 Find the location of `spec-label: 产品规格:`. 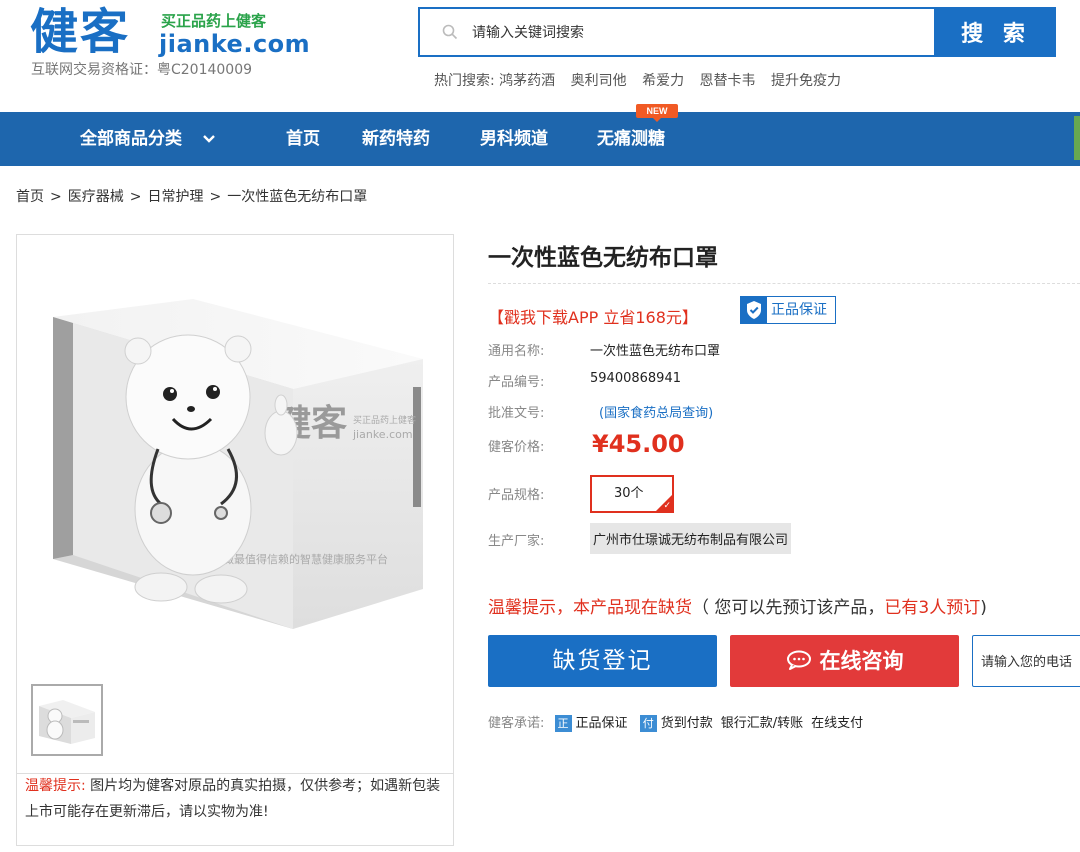

spec-label: 产品规格: is located at coordinates (516, 495).